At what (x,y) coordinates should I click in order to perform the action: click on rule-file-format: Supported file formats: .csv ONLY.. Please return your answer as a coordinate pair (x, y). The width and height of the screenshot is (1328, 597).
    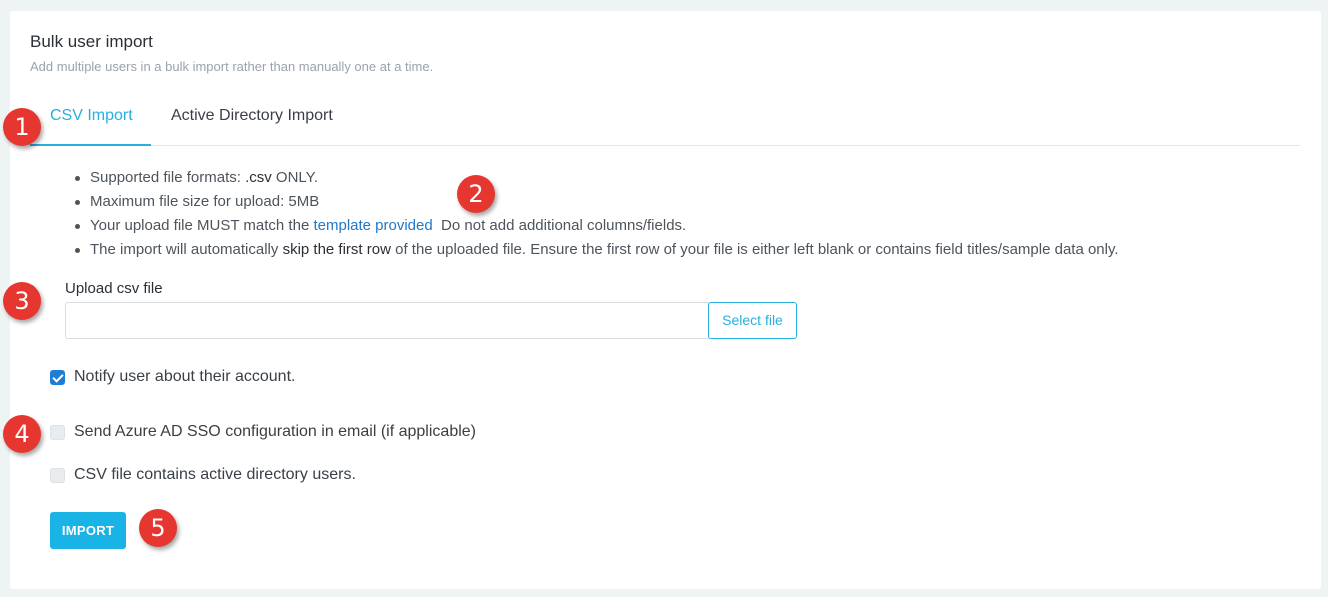
    Looking at the image, I should click on (597, 179).